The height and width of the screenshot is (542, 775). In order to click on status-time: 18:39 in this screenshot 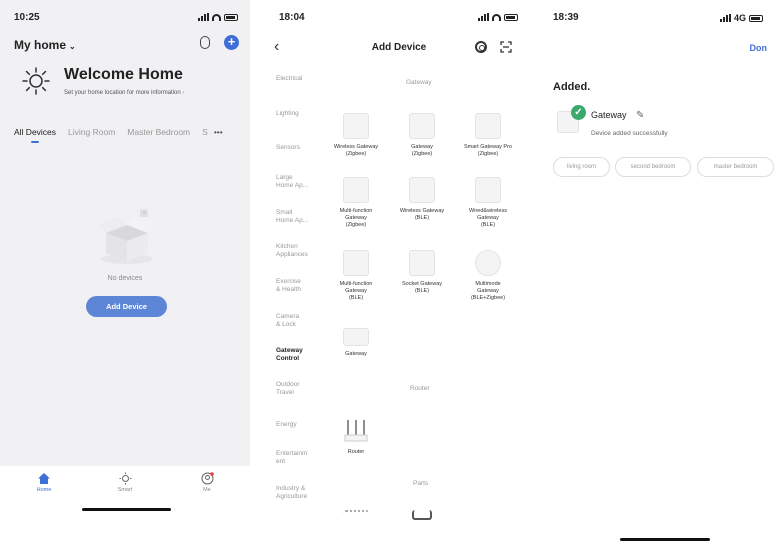, I will do `click(566, 17)`.